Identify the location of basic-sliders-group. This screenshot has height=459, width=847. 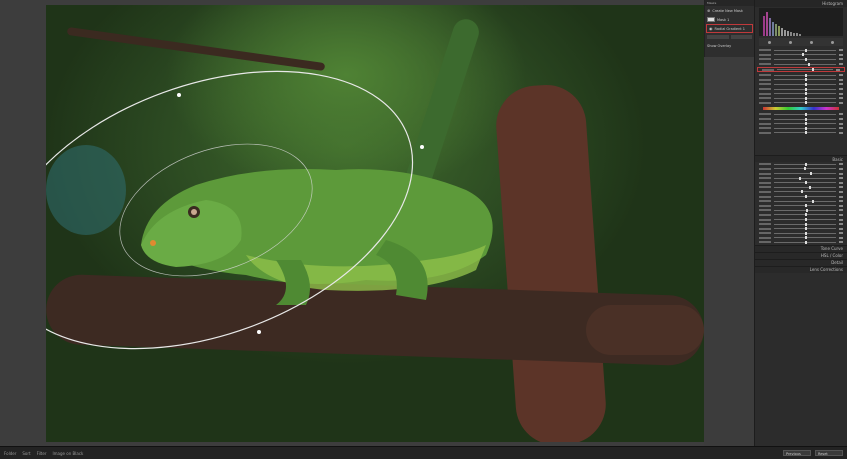
(801, 203).